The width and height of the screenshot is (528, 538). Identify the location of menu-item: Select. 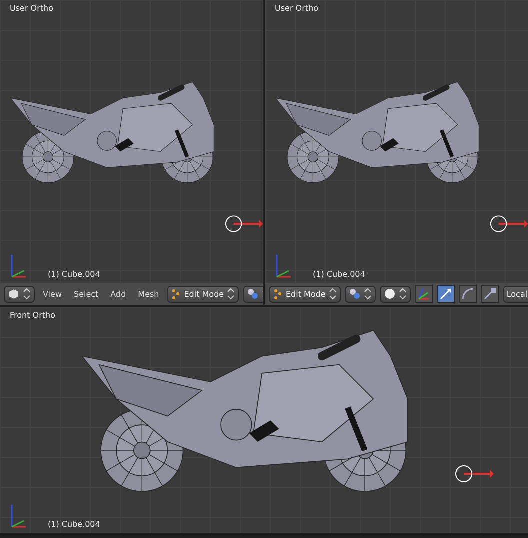
(86, 294).